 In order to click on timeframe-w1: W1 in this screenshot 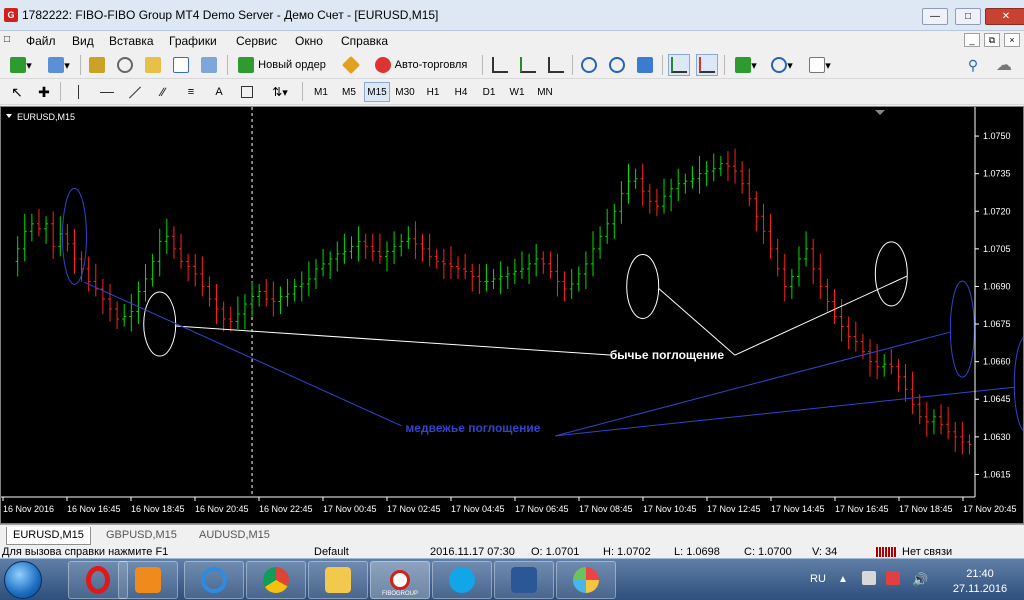, I will do `click(517, 92)`.